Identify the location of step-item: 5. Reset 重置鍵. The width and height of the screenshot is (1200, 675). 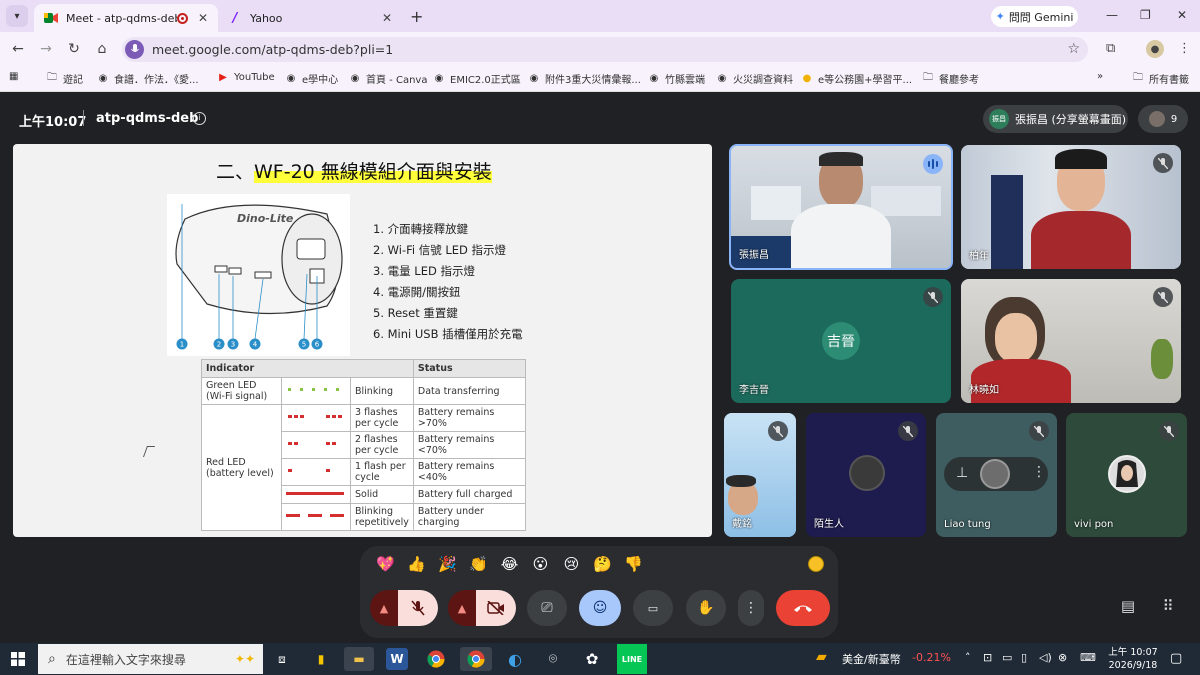
(415, 313).